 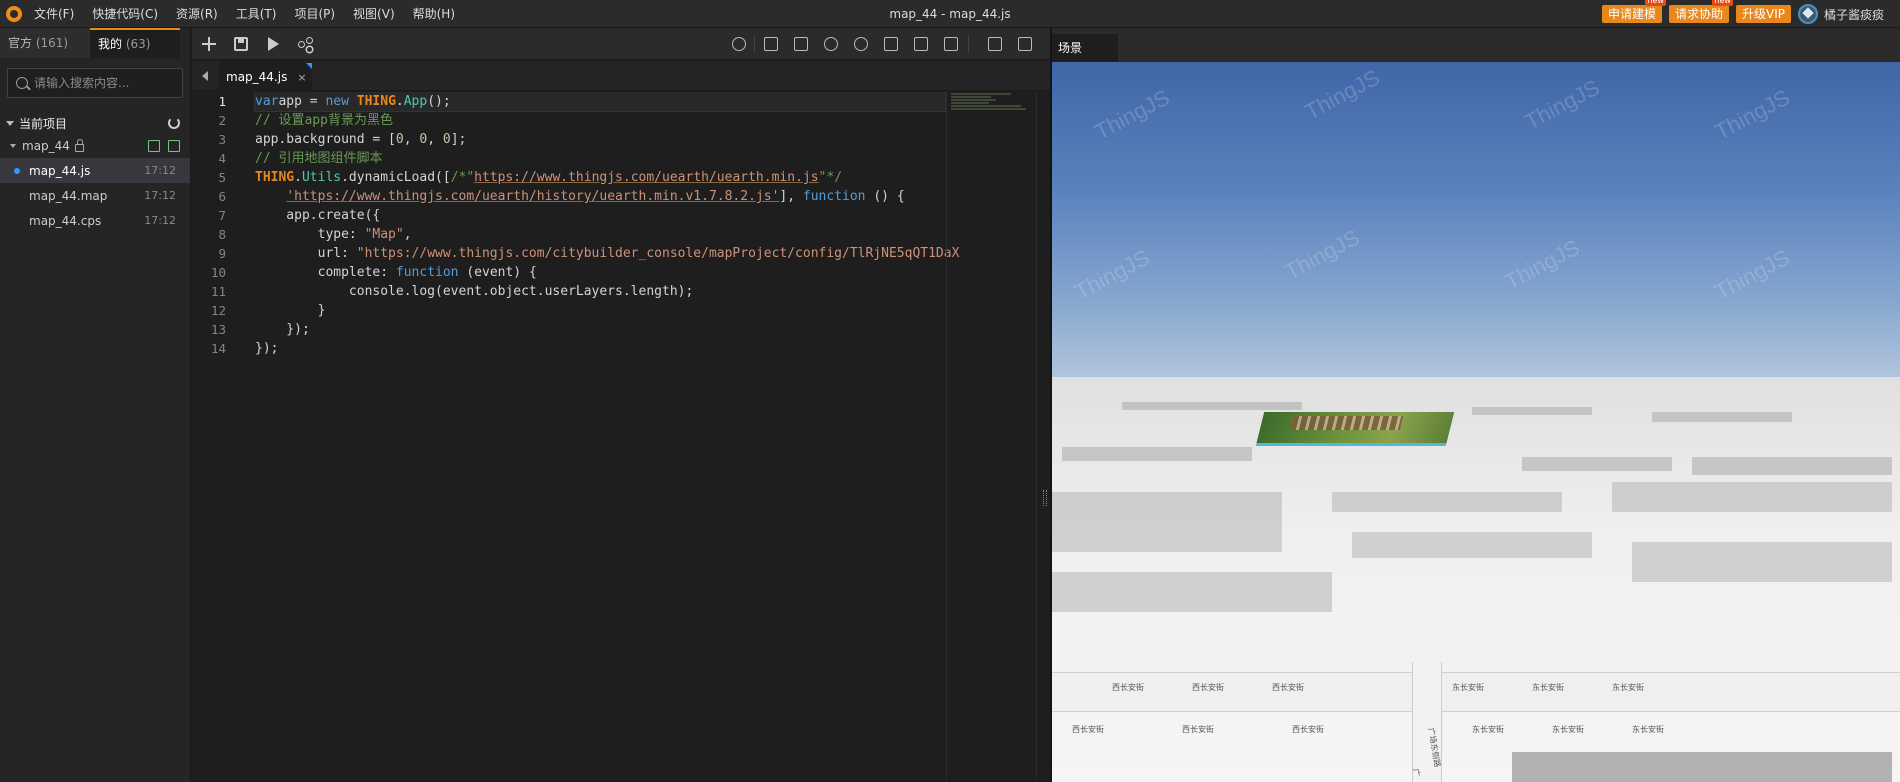 What do you see at coordinates (600, 102) in the screenshot?
I see `code-line: varapp = new THING.App();` at bounding box center [600, 102].